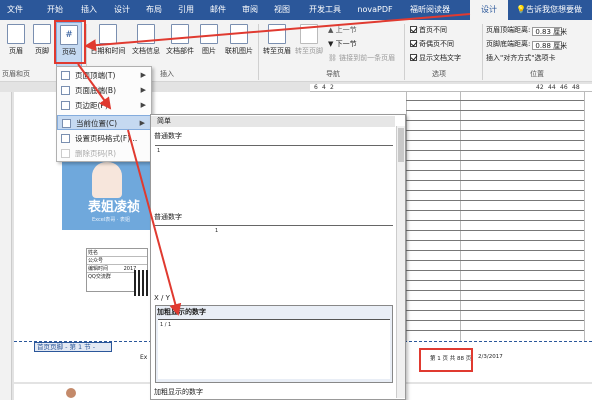 This screenshot has height=400, width=592. Describe the element at coordinates (526, 44) in the screenshot. I see `footer-distance-field: 页脚底端距离: 0.88 厘米` at that location.